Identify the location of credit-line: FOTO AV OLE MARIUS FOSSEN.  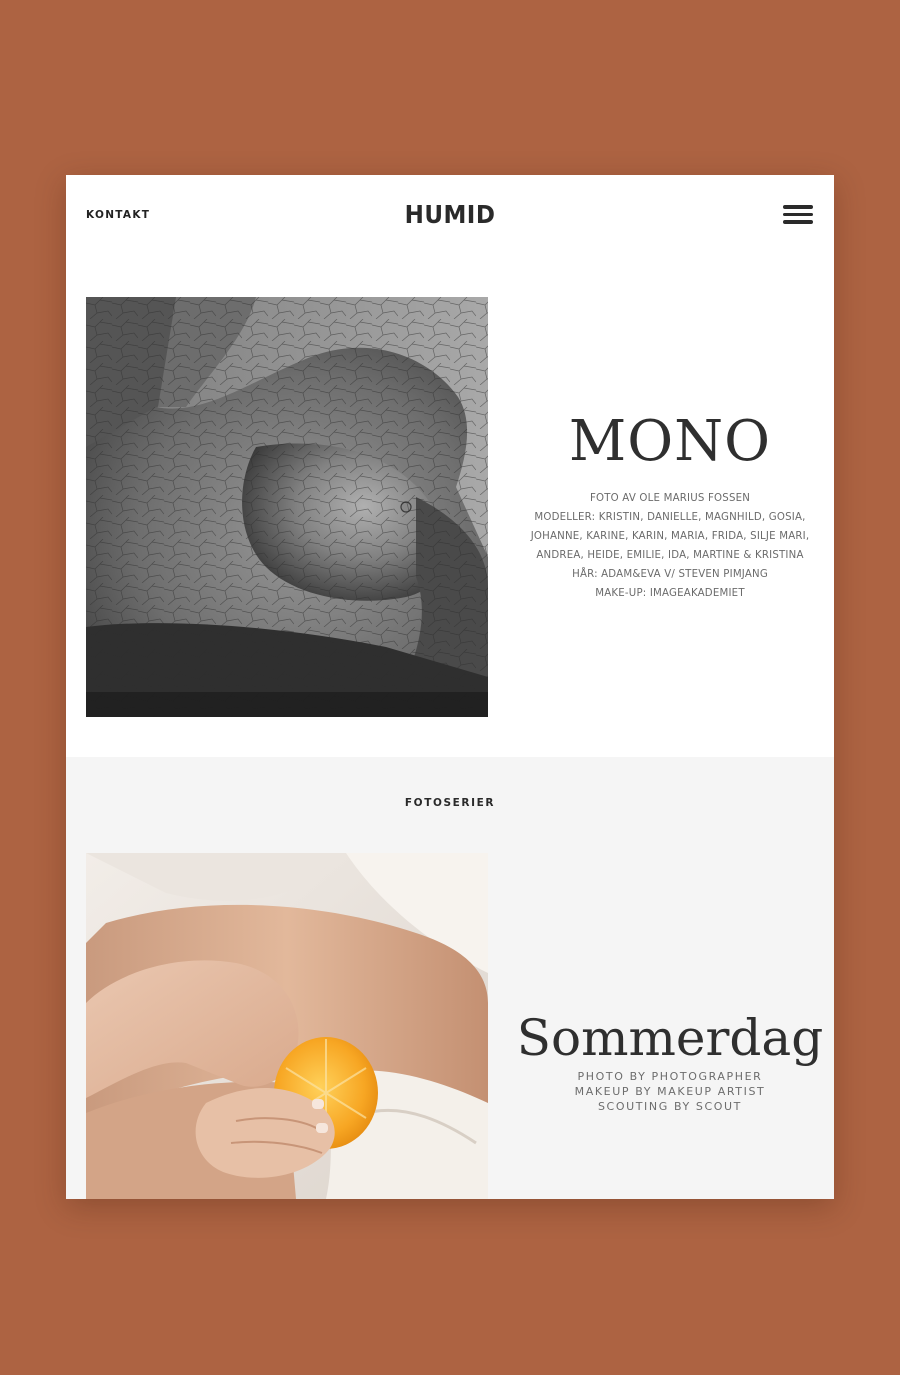
(670, 498).